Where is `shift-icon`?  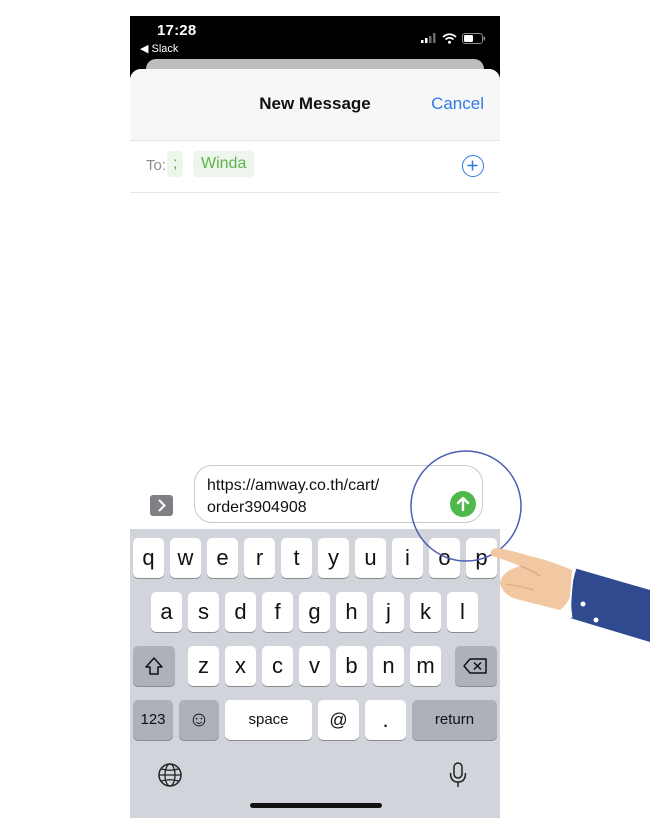 shift-icon is located at coordinates (154, 666).